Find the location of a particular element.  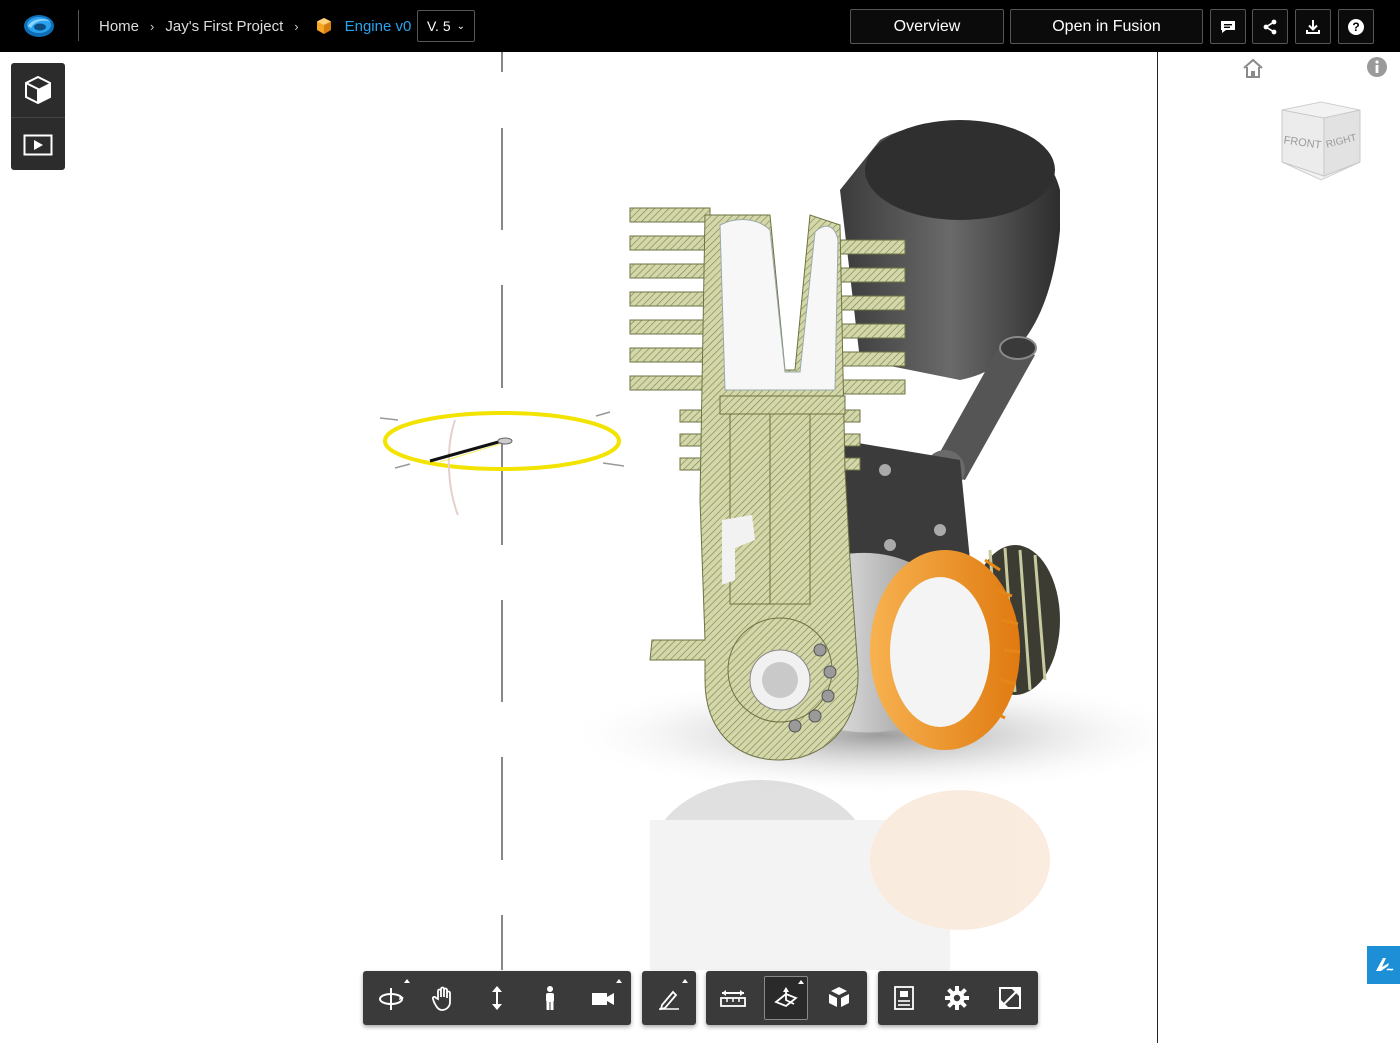

feedback-button is located at coordinates (1383, 965).